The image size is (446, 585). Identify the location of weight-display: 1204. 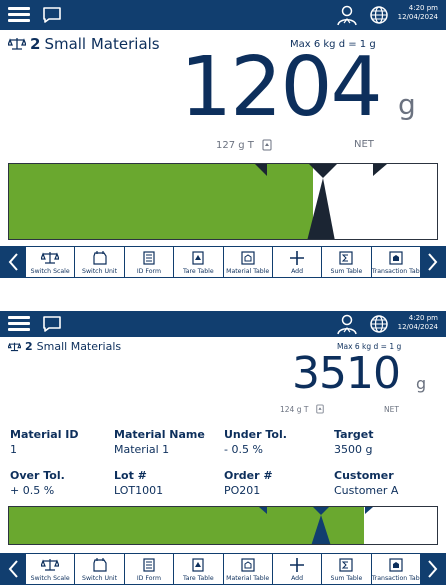
(281, 87).